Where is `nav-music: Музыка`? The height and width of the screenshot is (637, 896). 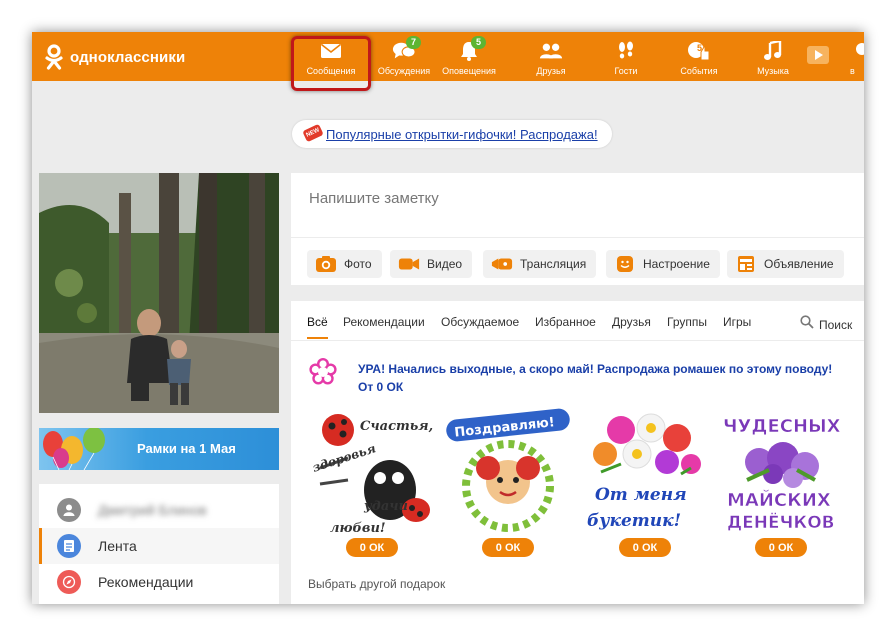
nav-music: Музыка is located at coordinates (773, 56).